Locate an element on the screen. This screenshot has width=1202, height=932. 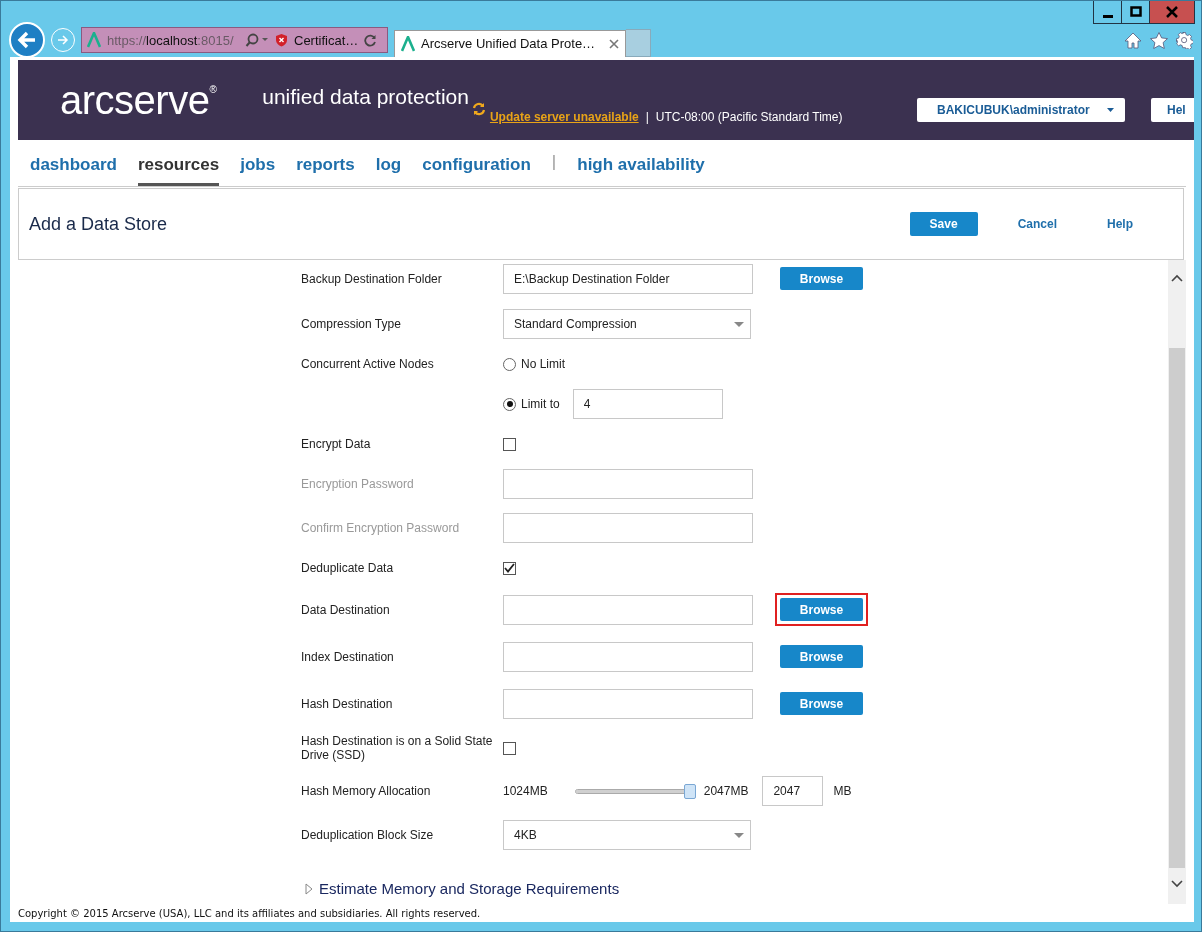
logo: arcserve$^{®}$ is located at coordinates (138, 100).